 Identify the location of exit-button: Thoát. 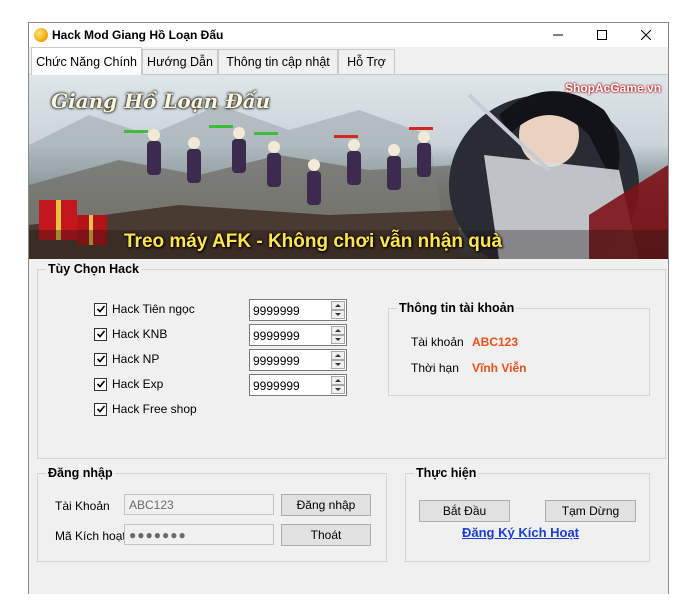
(326, 535).